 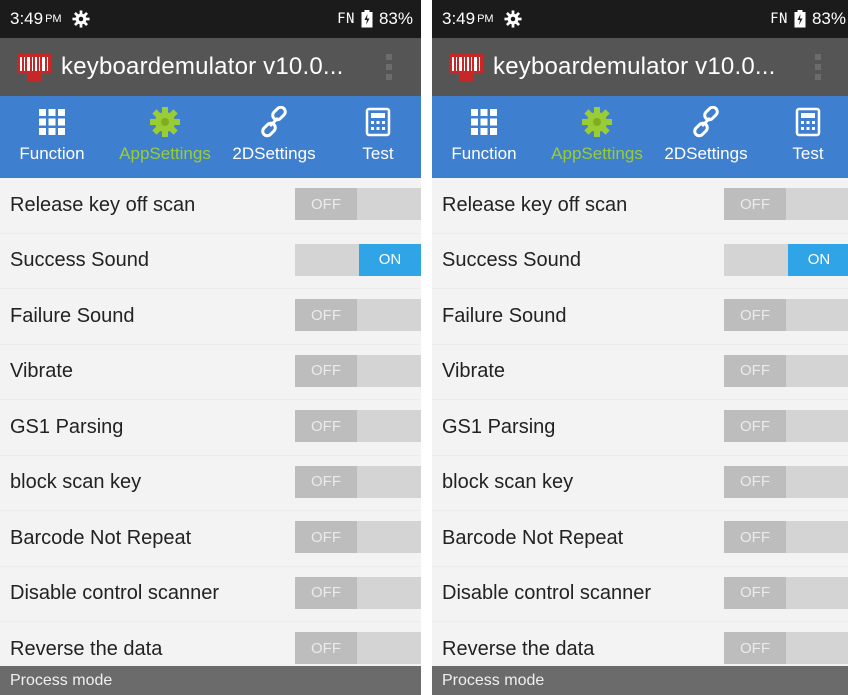 What do you see at coordinates (114, 593) in the screenshot?
I see `setting-label: Disable control scanner` at bounding box center [114, 593].